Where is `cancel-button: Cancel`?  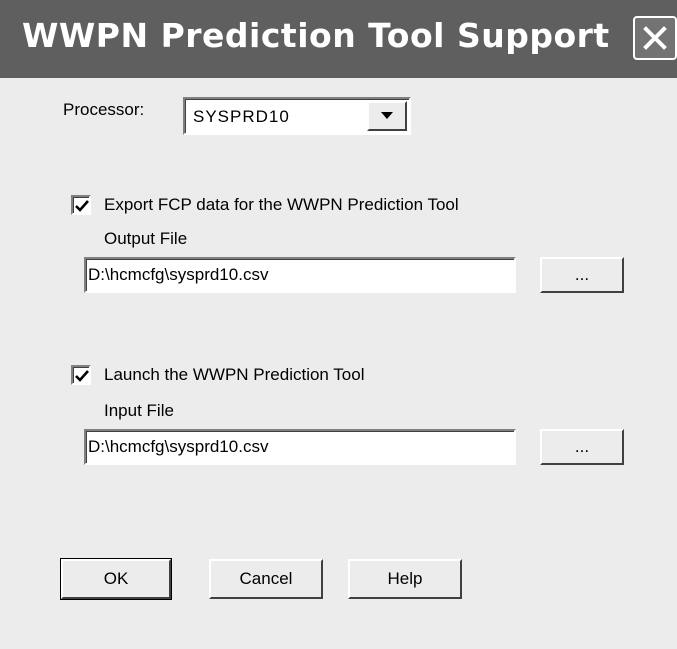
cancel-button: Cancel is located at coordinates (266, 579).